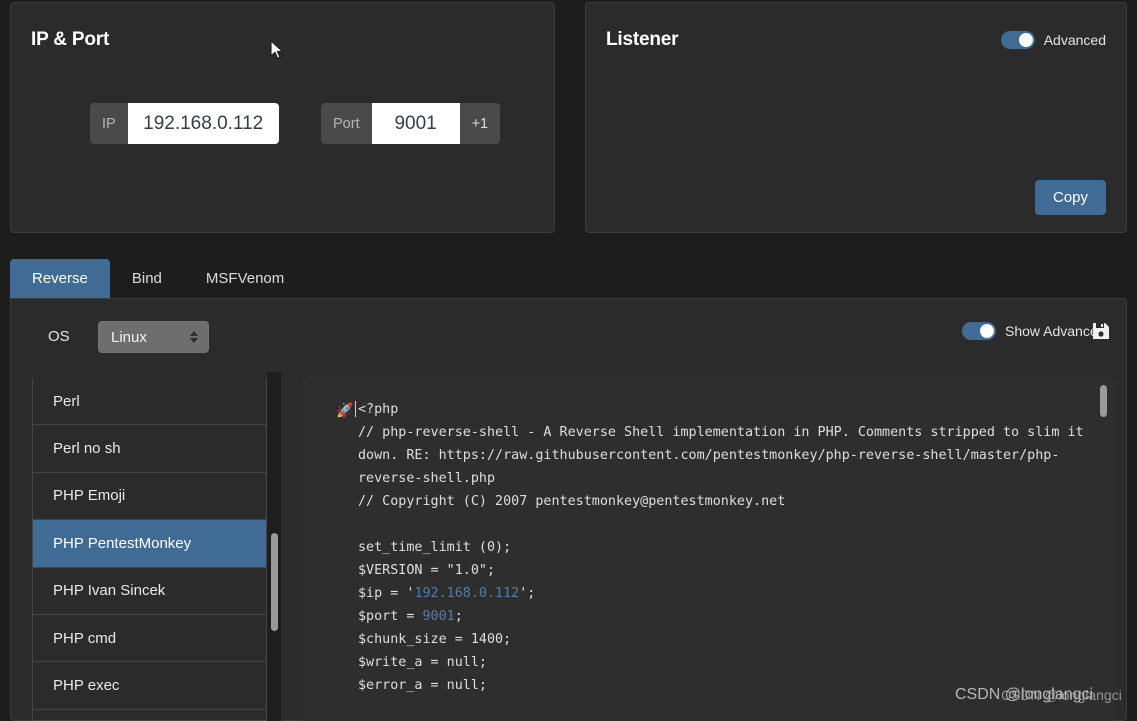  I want to click on advanced-toggle, so click(1017, 40).